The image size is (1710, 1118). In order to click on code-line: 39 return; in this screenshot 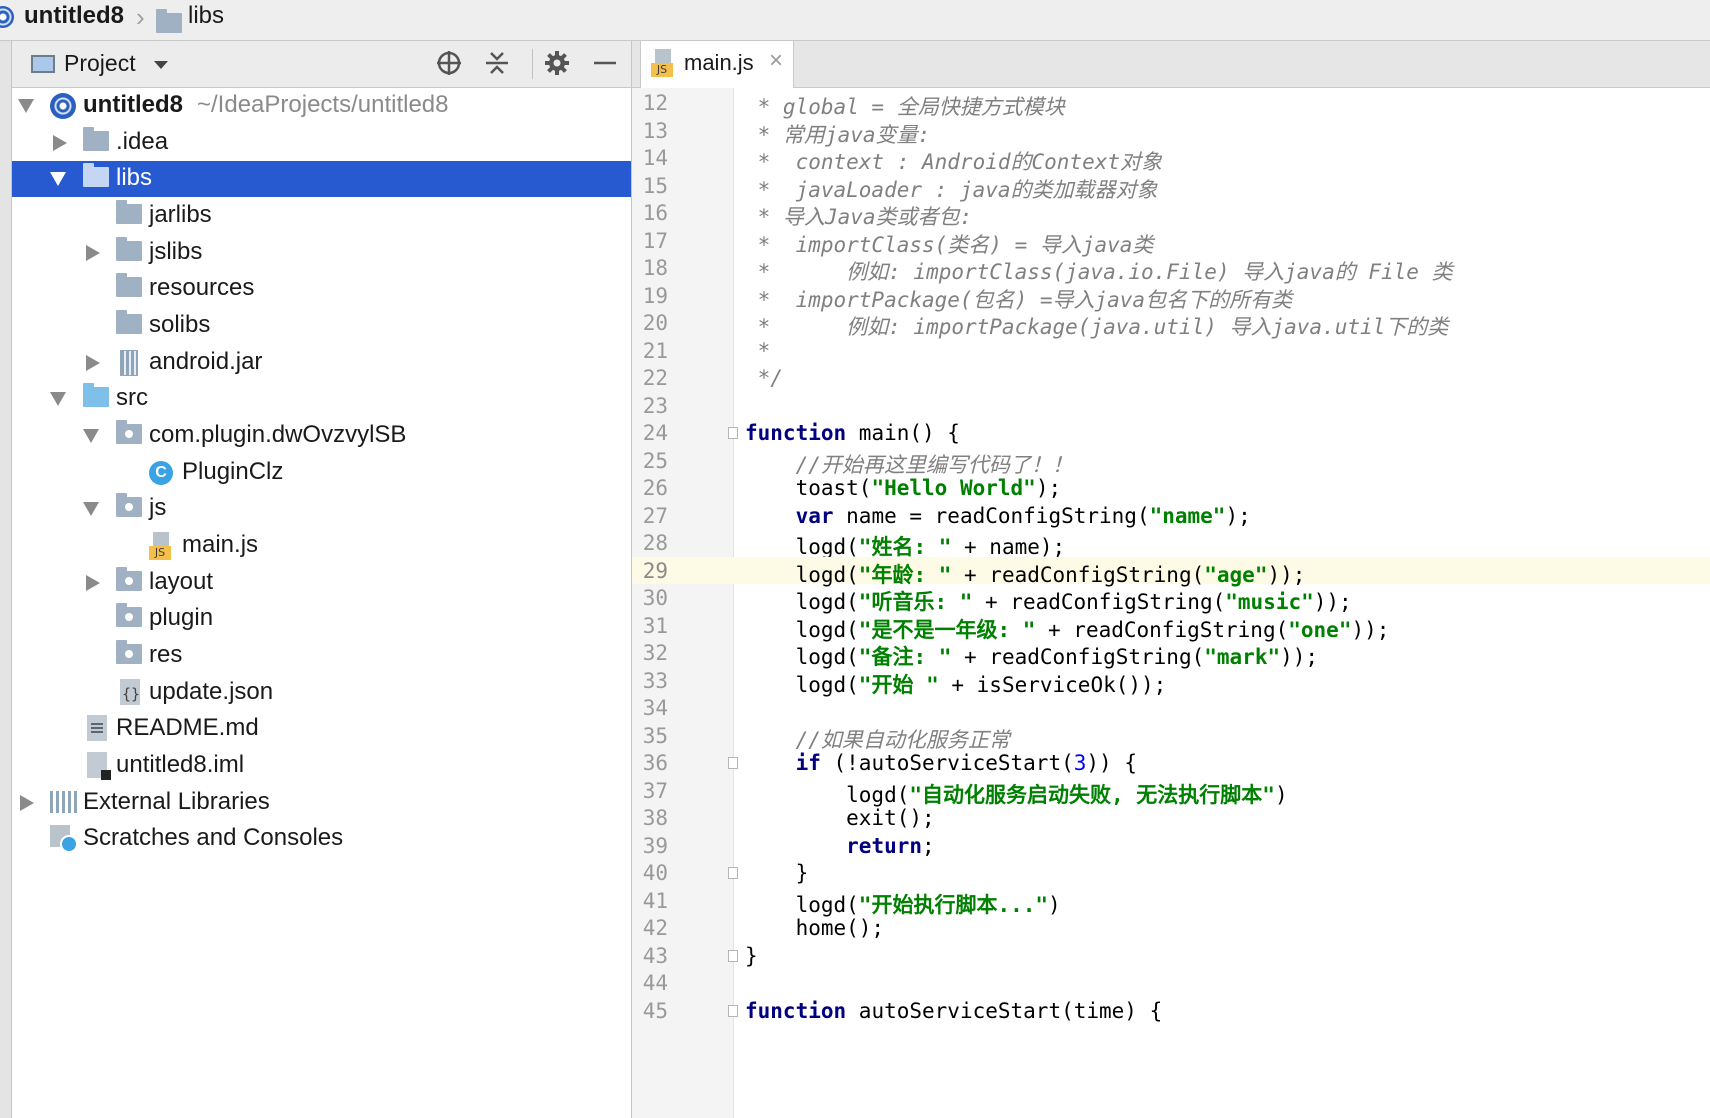, I will do `click(1171, 846)`.